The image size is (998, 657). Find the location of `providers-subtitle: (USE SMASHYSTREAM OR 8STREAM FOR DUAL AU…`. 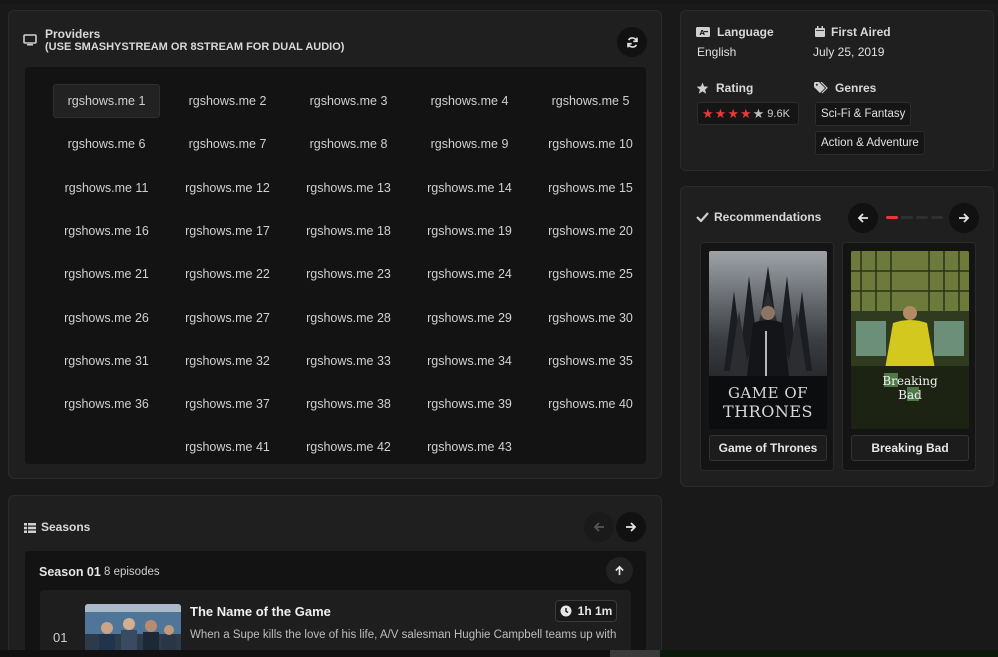

providers-subtitle: (USE SMASHYSTREAM OR 8STREAM FOR DUAL AU… is located at coordinates (195, 47).